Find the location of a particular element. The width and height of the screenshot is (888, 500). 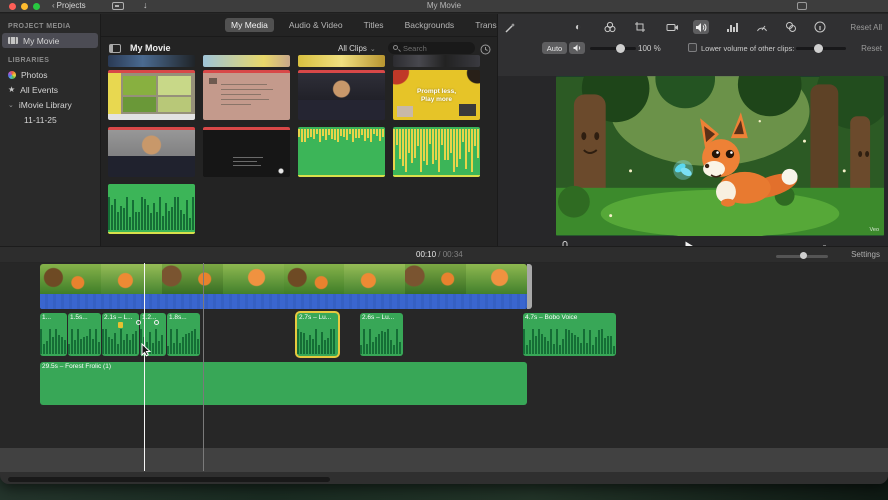

reset-all-button: Reset All is located at coordinates (866, 27).